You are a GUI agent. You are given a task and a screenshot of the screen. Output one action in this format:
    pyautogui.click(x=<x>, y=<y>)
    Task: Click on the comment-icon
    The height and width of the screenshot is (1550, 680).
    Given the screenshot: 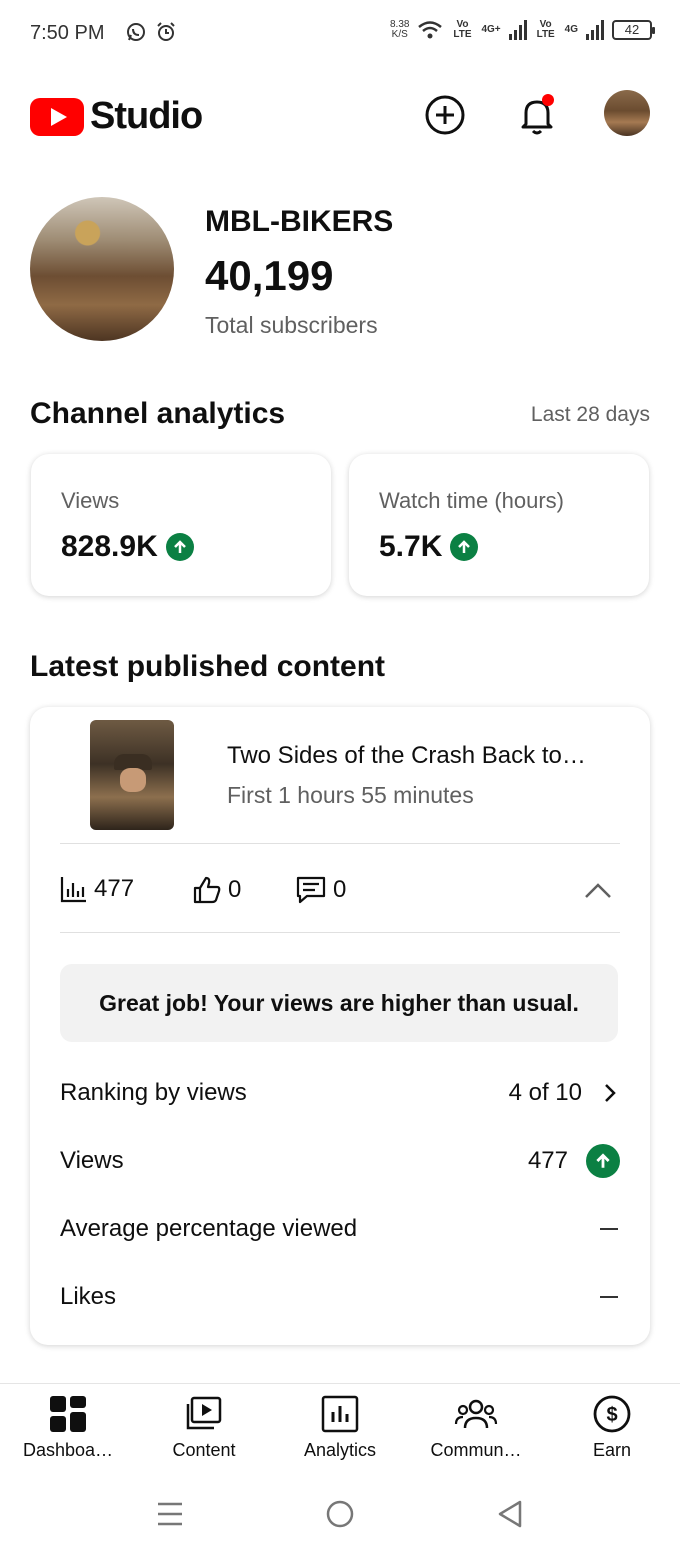 What is the action you would take?
    pyautogui.click(x=311, y=890)
    